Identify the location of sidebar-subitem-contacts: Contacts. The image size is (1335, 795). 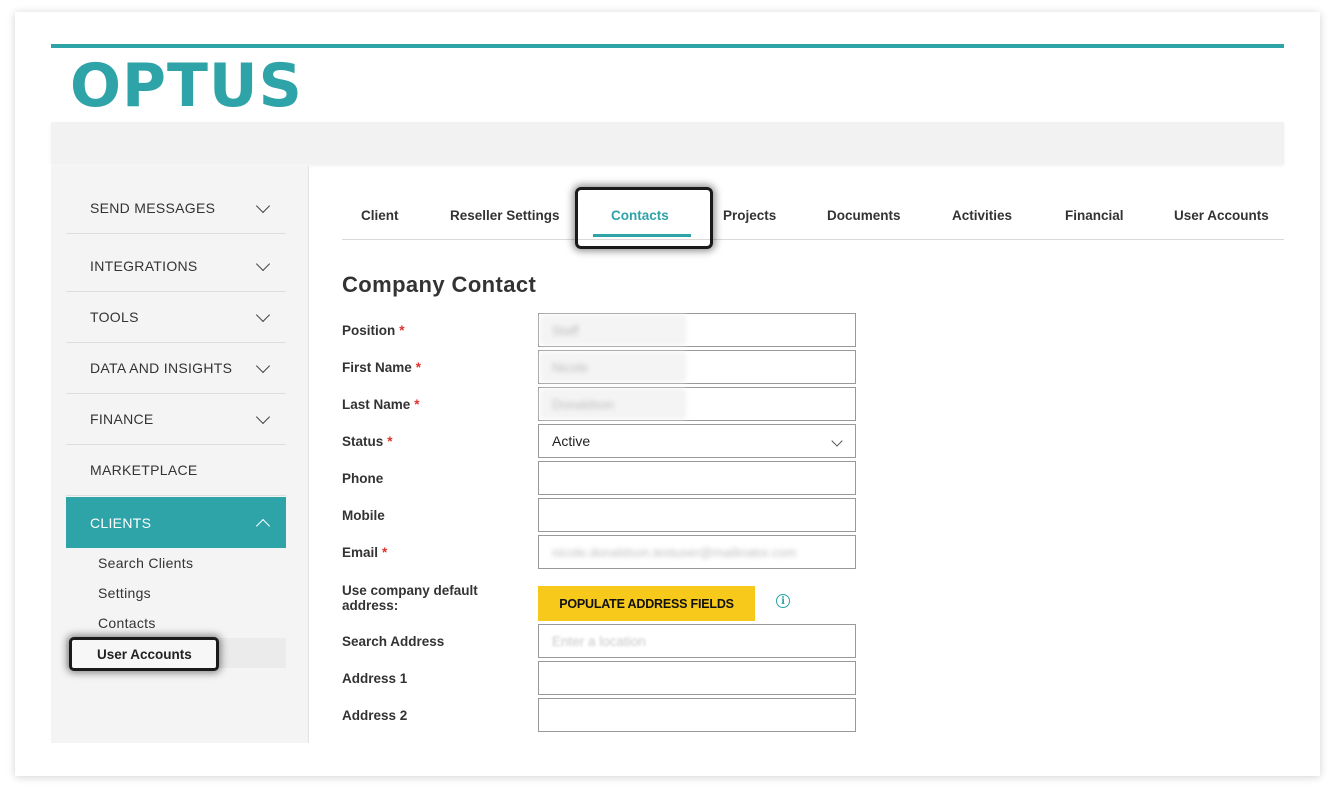
(127, 623).